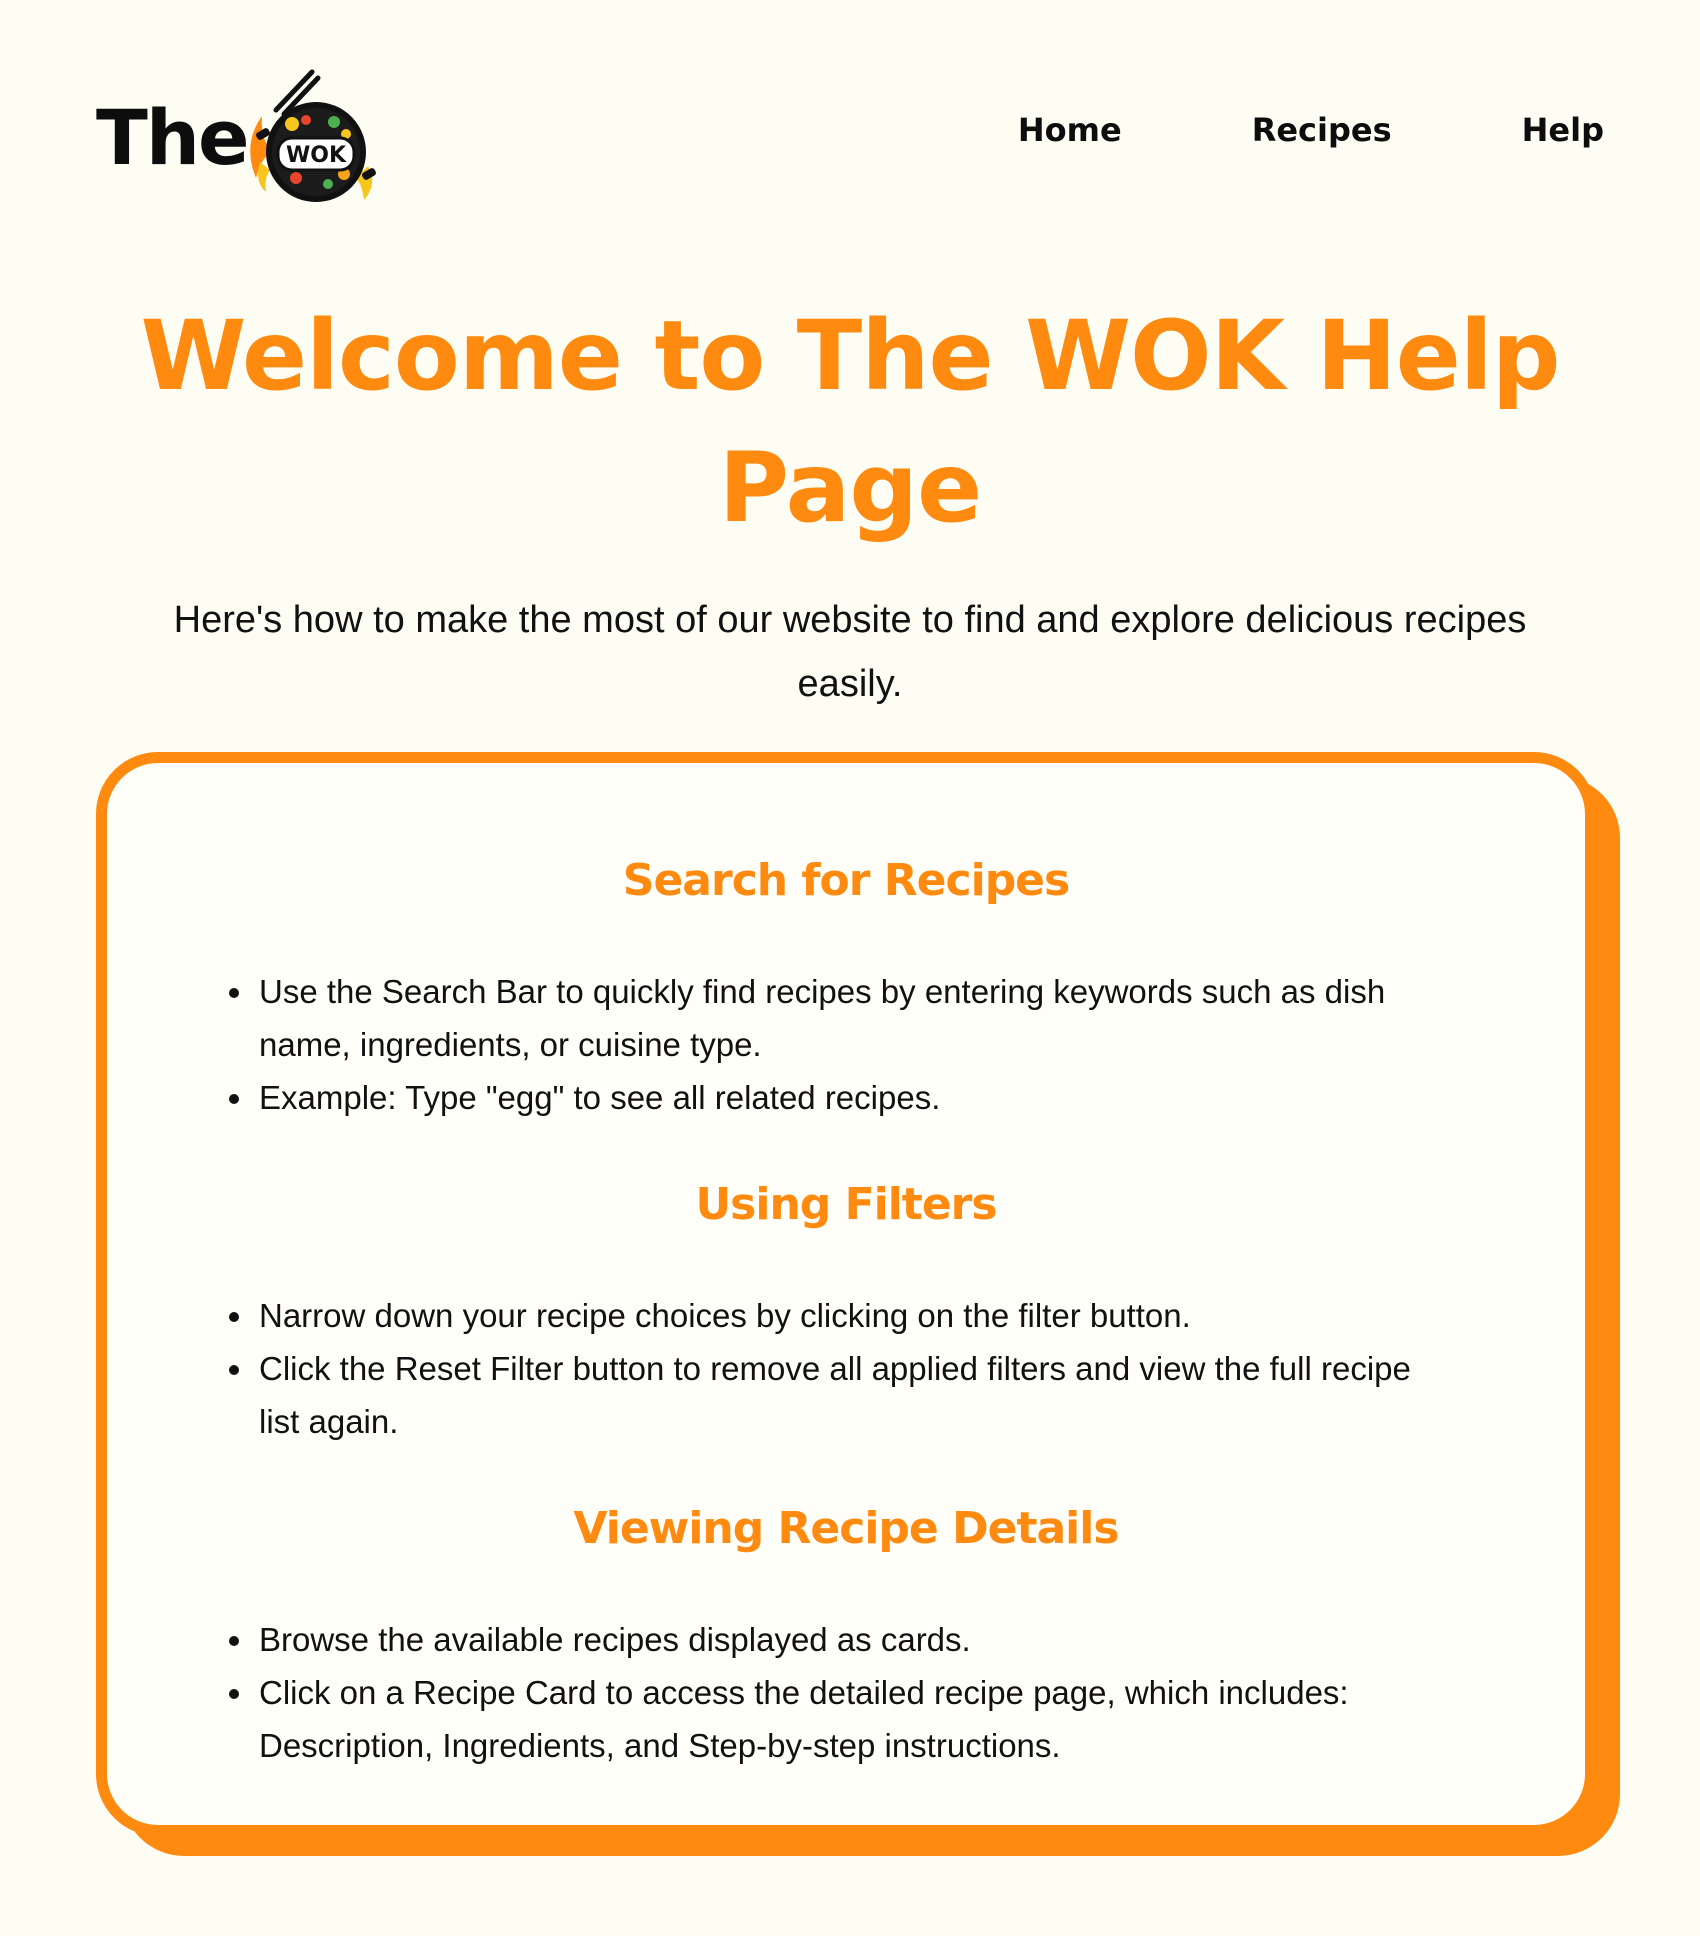  Describe the element at coordinates (172, 137) in the screenshot. I see `logo-text: The` at that location.